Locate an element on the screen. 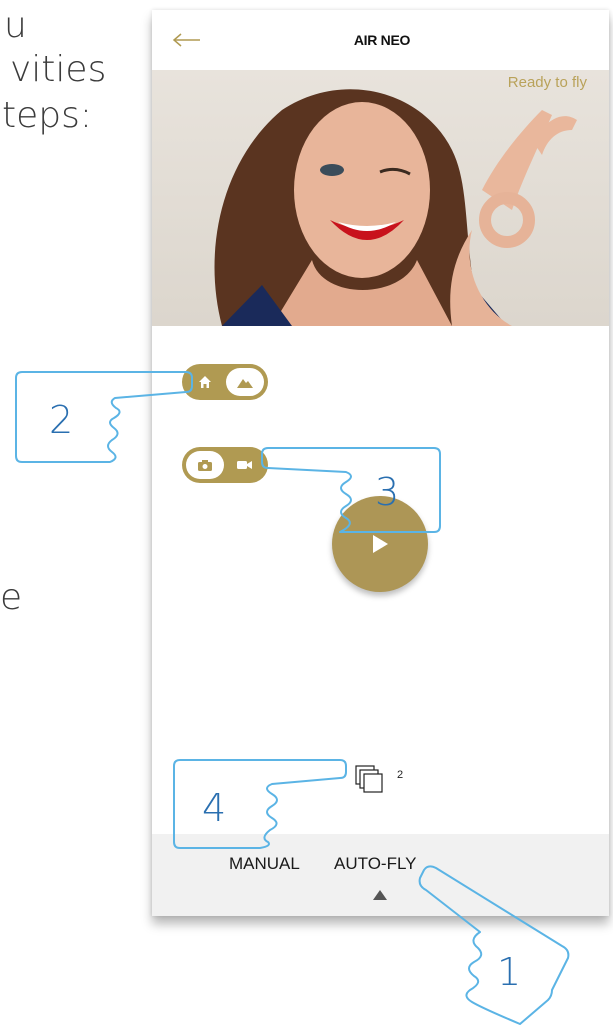 The height and width of the screenshot is (1031, 613). callout-2-shape is located at coordinates (104, 417).